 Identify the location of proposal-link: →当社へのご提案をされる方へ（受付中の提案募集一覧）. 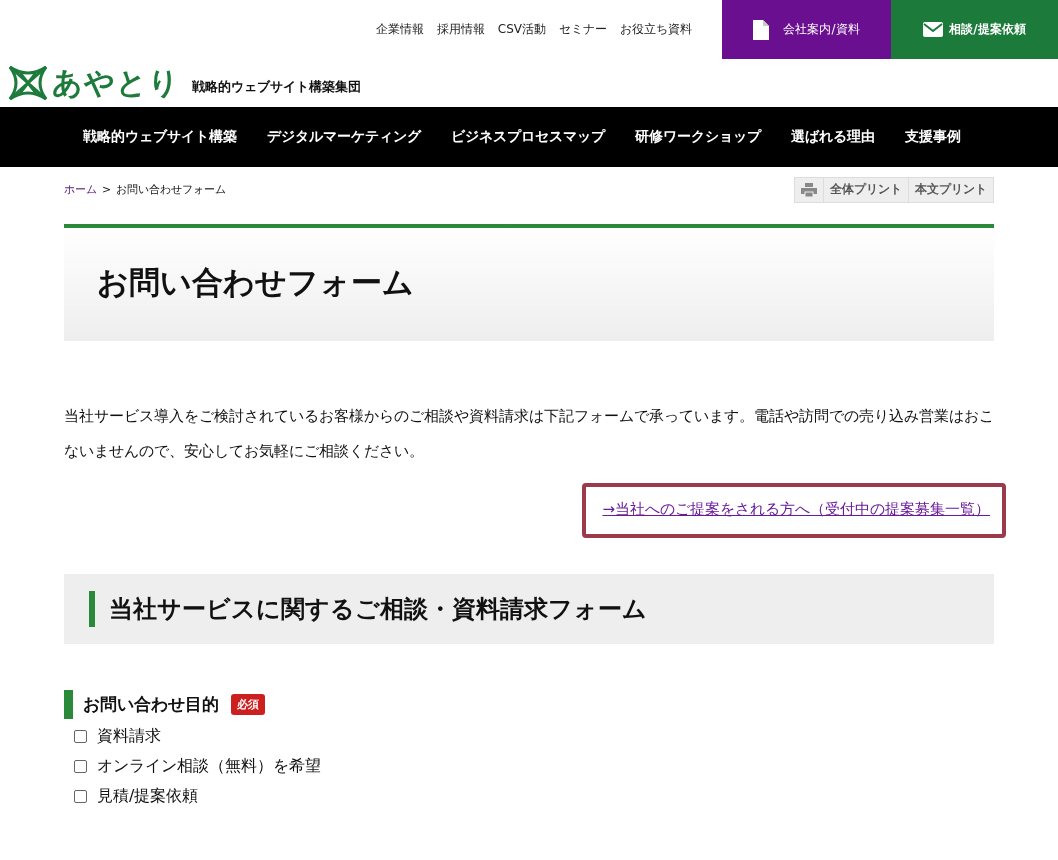
(796, 509).